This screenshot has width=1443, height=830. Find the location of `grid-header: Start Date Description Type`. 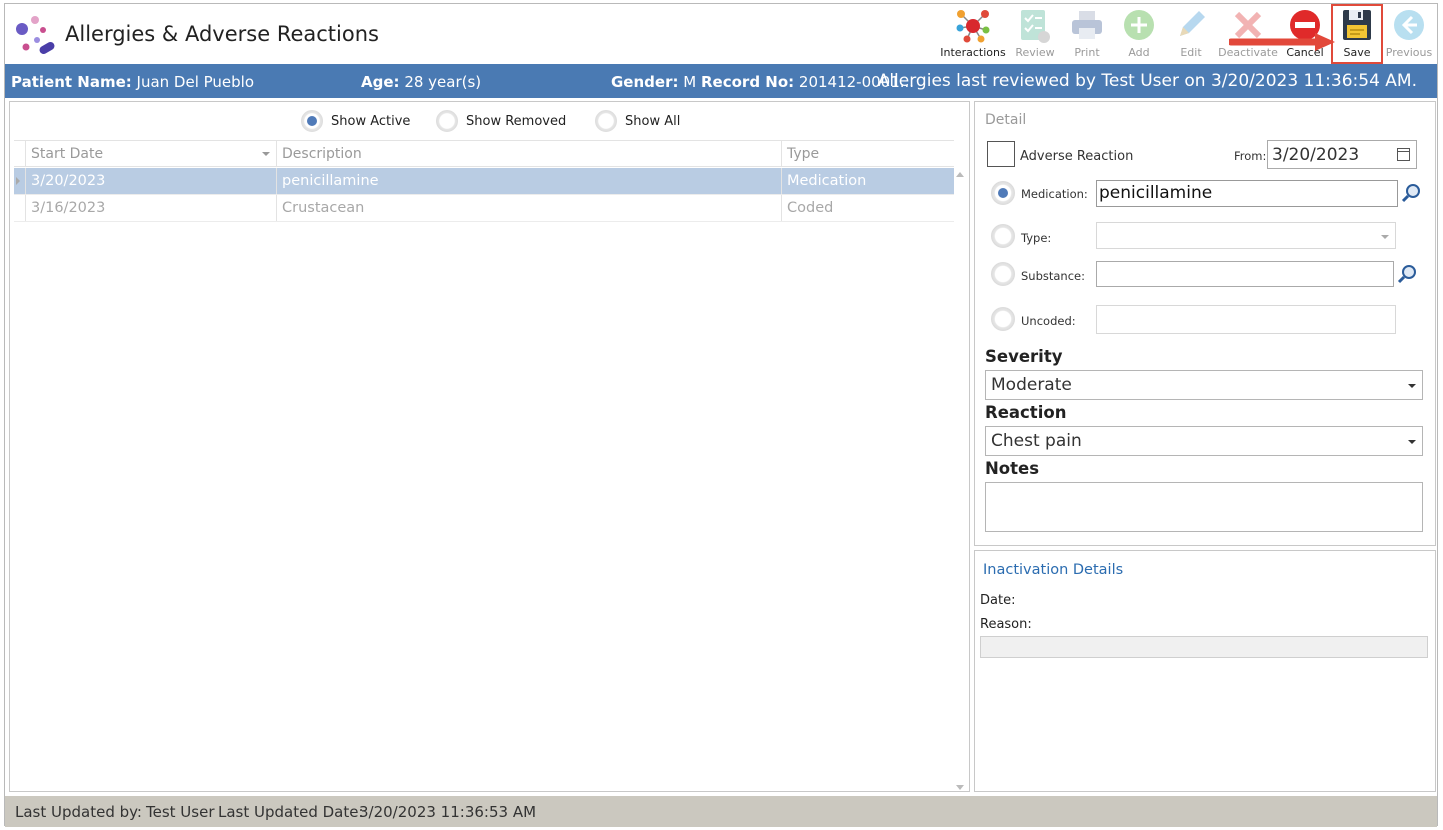

grid-header: Start Date Description Type is located at coordinates (484, 153).